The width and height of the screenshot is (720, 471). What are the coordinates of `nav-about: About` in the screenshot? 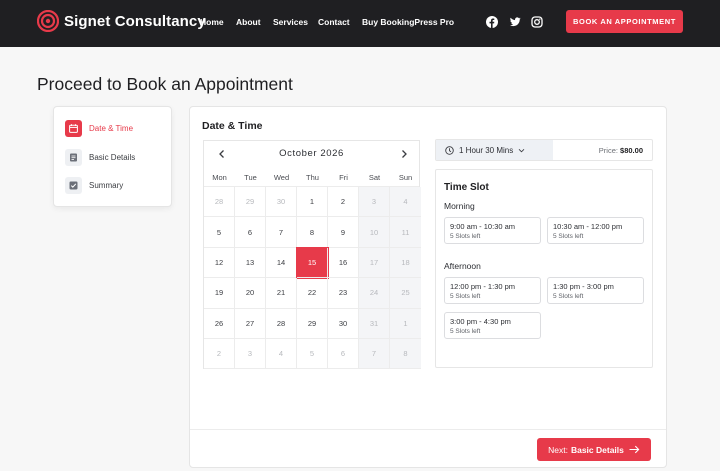 It's located at (248, 22).